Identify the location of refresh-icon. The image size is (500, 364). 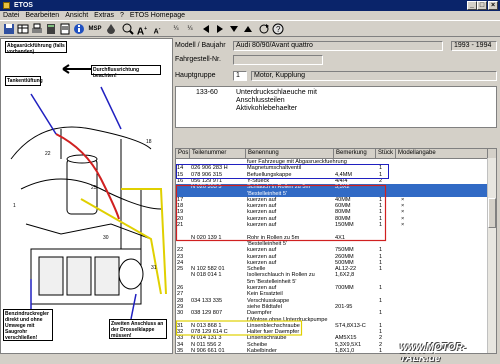
(264, 29).